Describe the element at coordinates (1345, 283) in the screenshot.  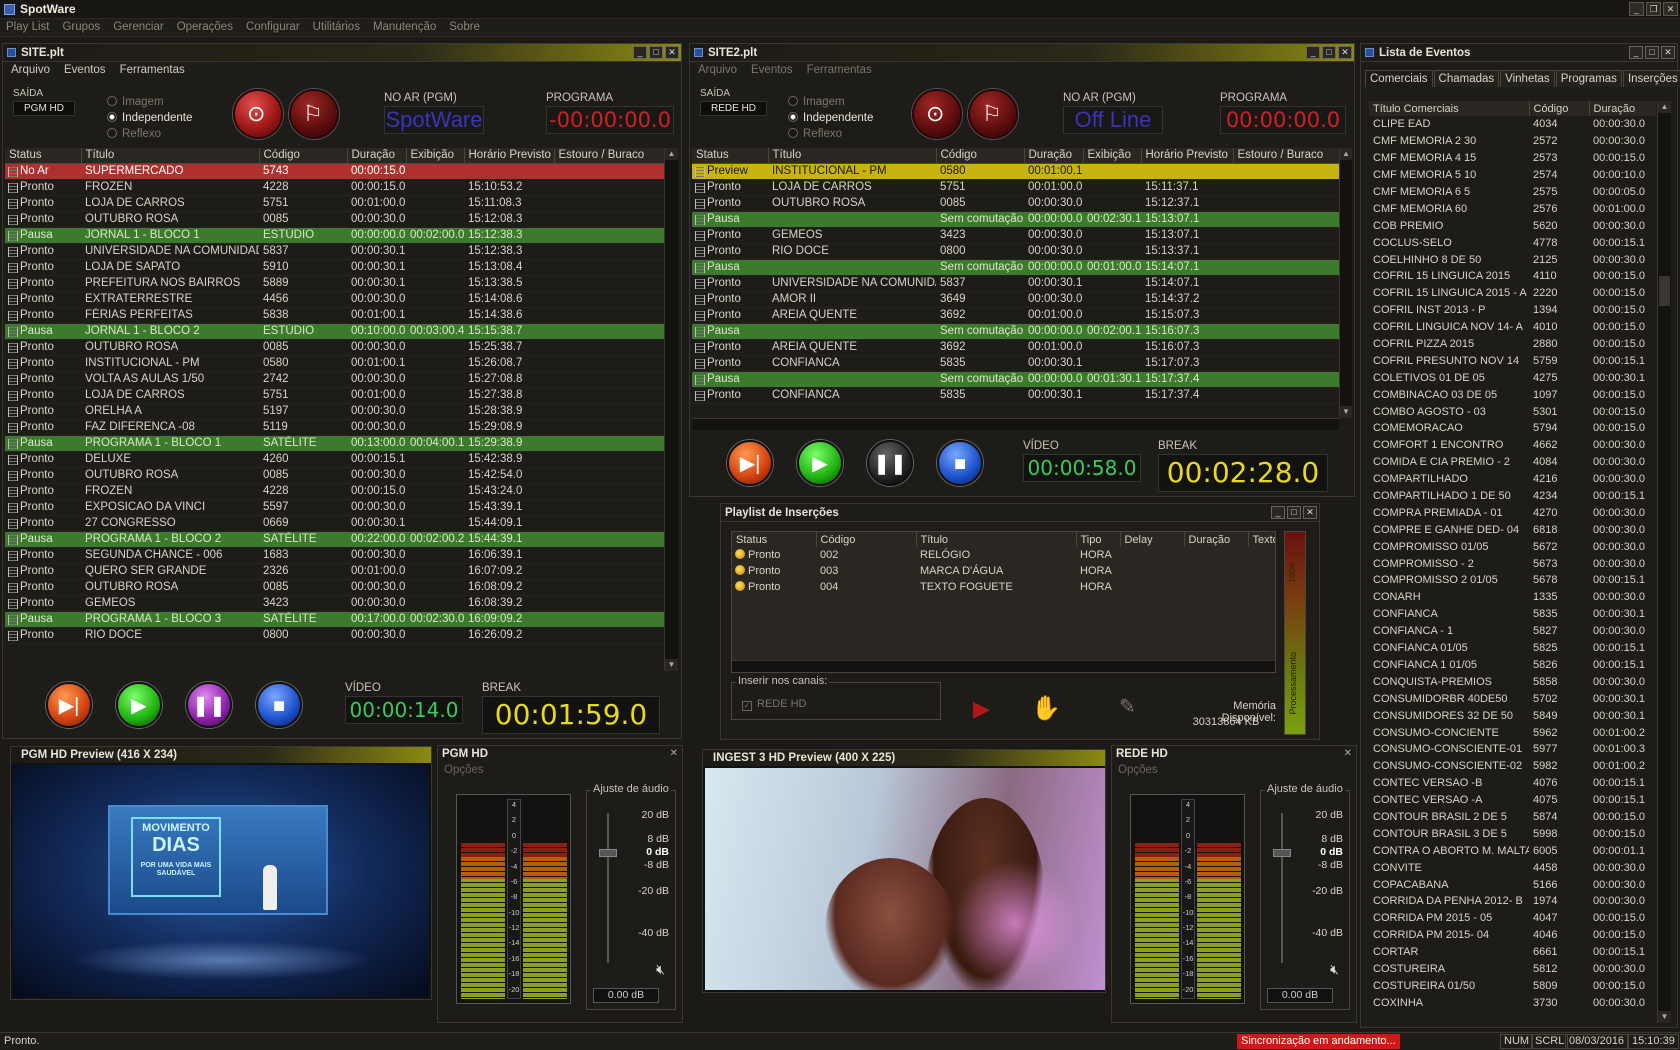
I see `site2-scrollbar: ▲ ▼` at that location.